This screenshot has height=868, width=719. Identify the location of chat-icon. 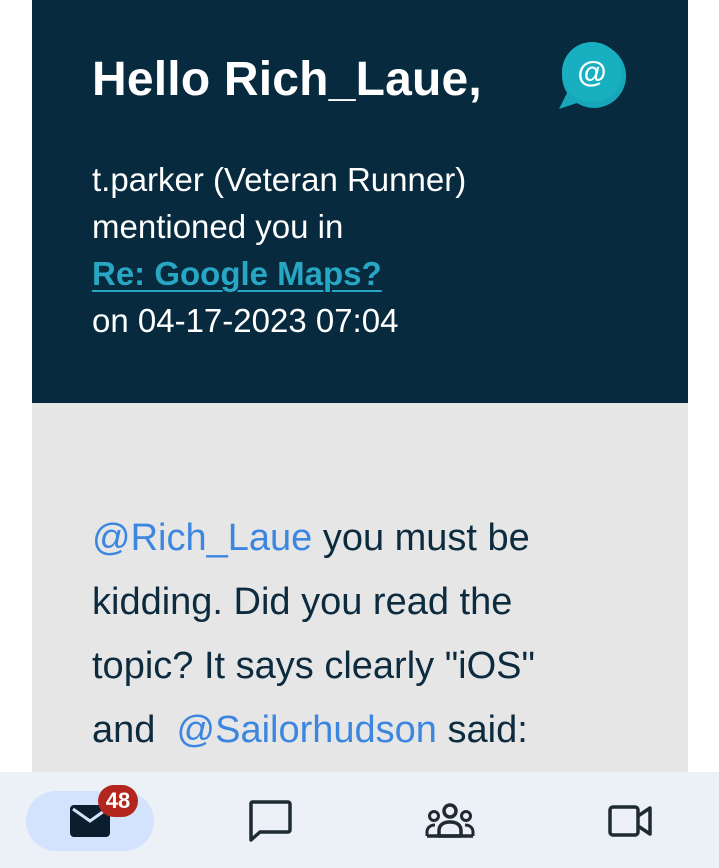
(270, 821).